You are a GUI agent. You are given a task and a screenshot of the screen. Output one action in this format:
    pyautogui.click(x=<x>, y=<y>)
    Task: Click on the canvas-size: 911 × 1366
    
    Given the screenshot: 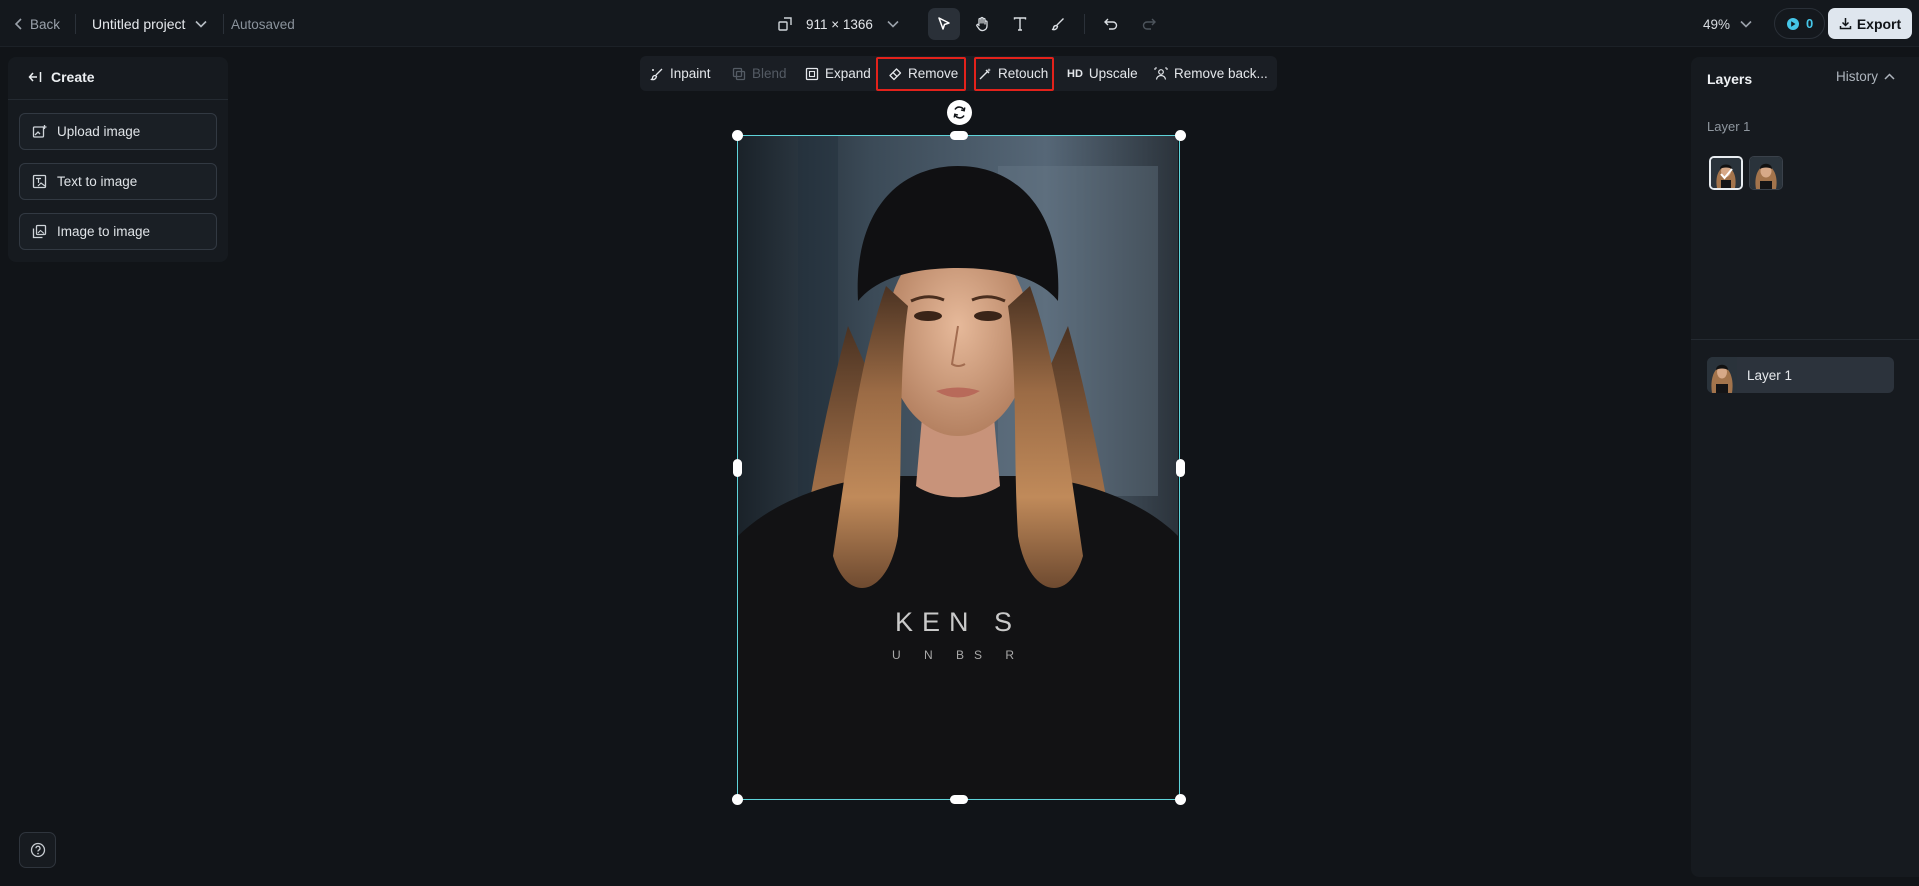 What is the action you would take?
    pyautogui.click(x=839, y=24)
    